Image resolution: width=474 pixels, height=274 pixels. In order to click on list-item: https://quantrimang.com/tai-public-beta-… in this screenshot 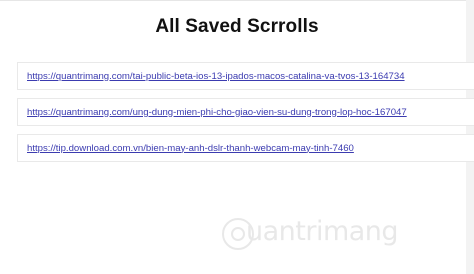, I will do `click(245, 76)`.